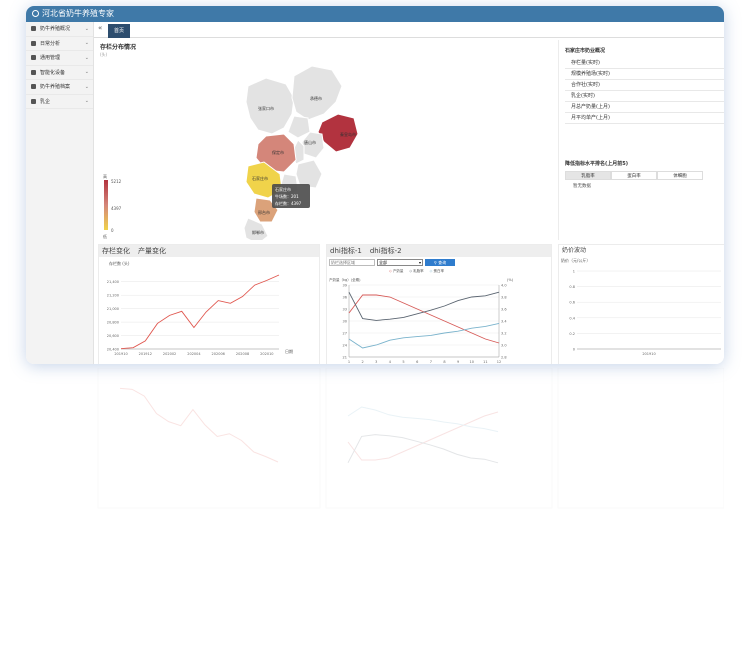 The image size is (750, 647). Describe the element at coordinates (458, 362) in the screenshot. I see `x-tick-label: 9` at that location.